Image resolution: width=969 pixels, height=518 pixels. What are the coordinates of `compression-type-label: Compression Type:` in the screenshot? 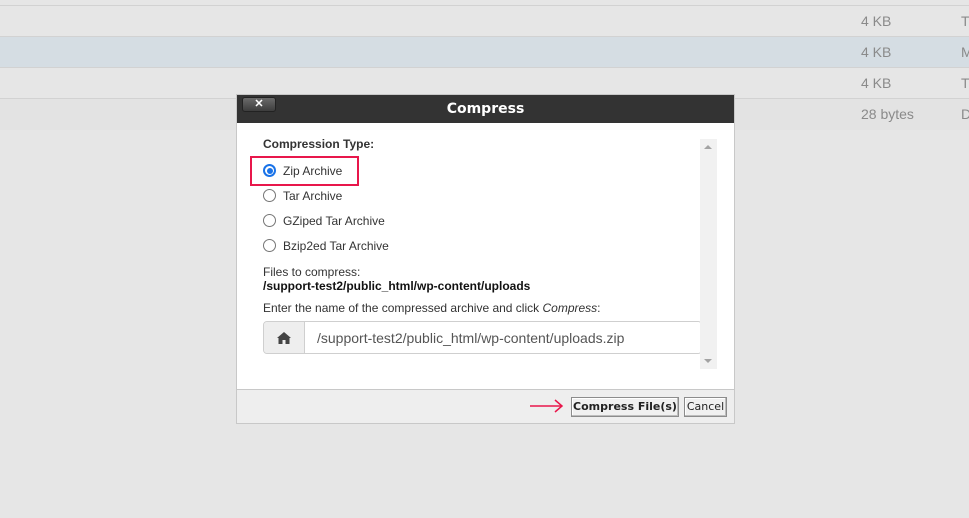 It's located at (319, 144).